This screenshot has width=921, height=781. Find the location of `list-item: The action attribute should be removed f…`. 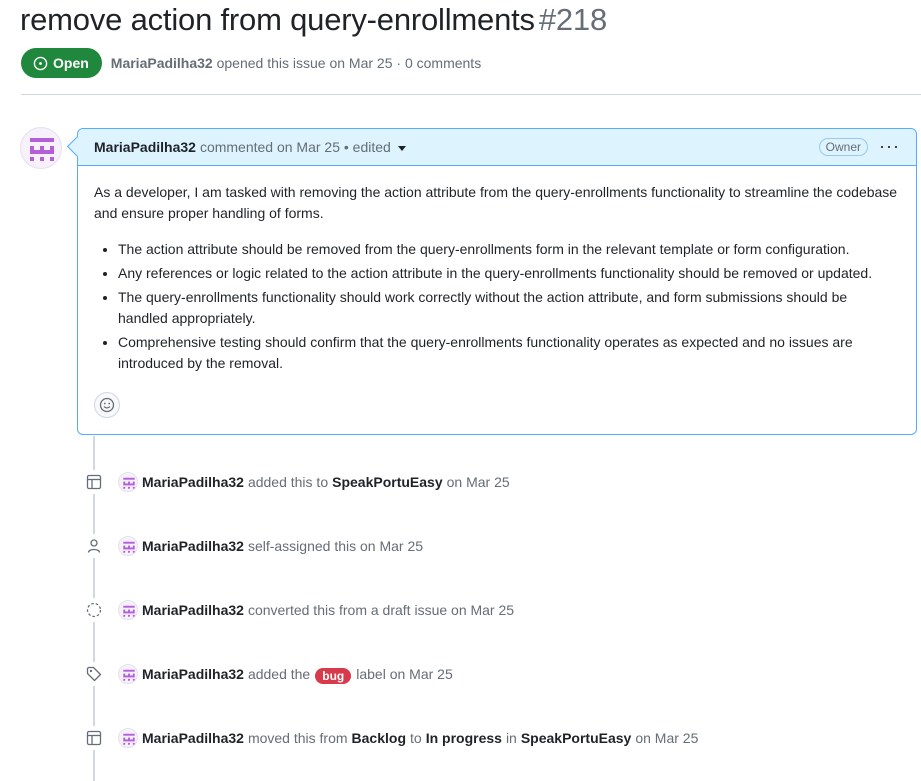

list-item: The action attribute should be removed f… is located at coordinates (509, 249).